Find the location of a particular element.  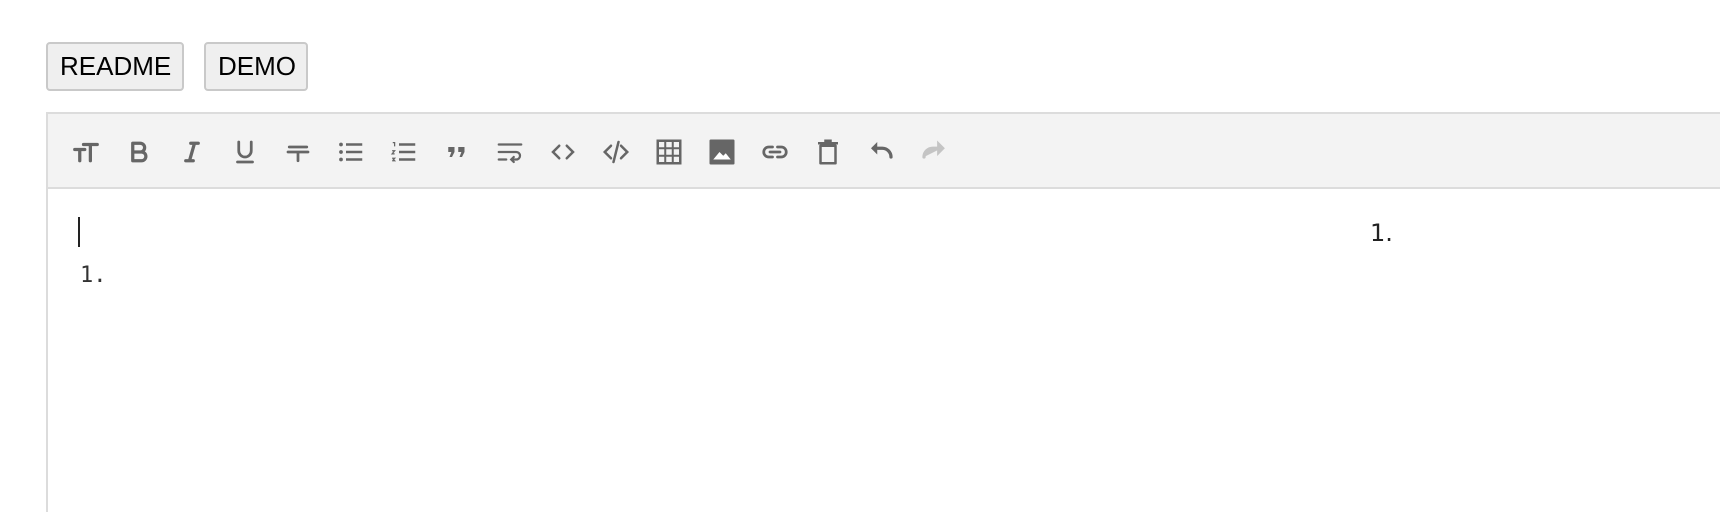

markdown-text-line: 1. is located at coordinates (93, 275).